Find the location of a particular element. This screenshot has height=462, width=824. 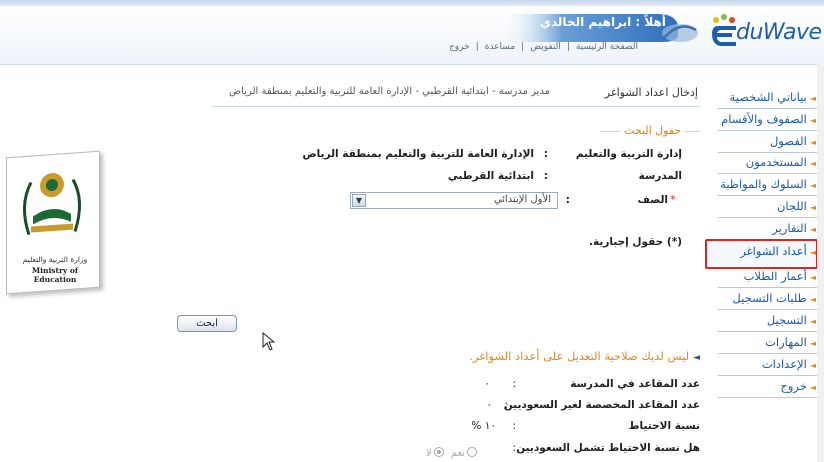

radio-no-label: لا is located at coordinates (429, 453).